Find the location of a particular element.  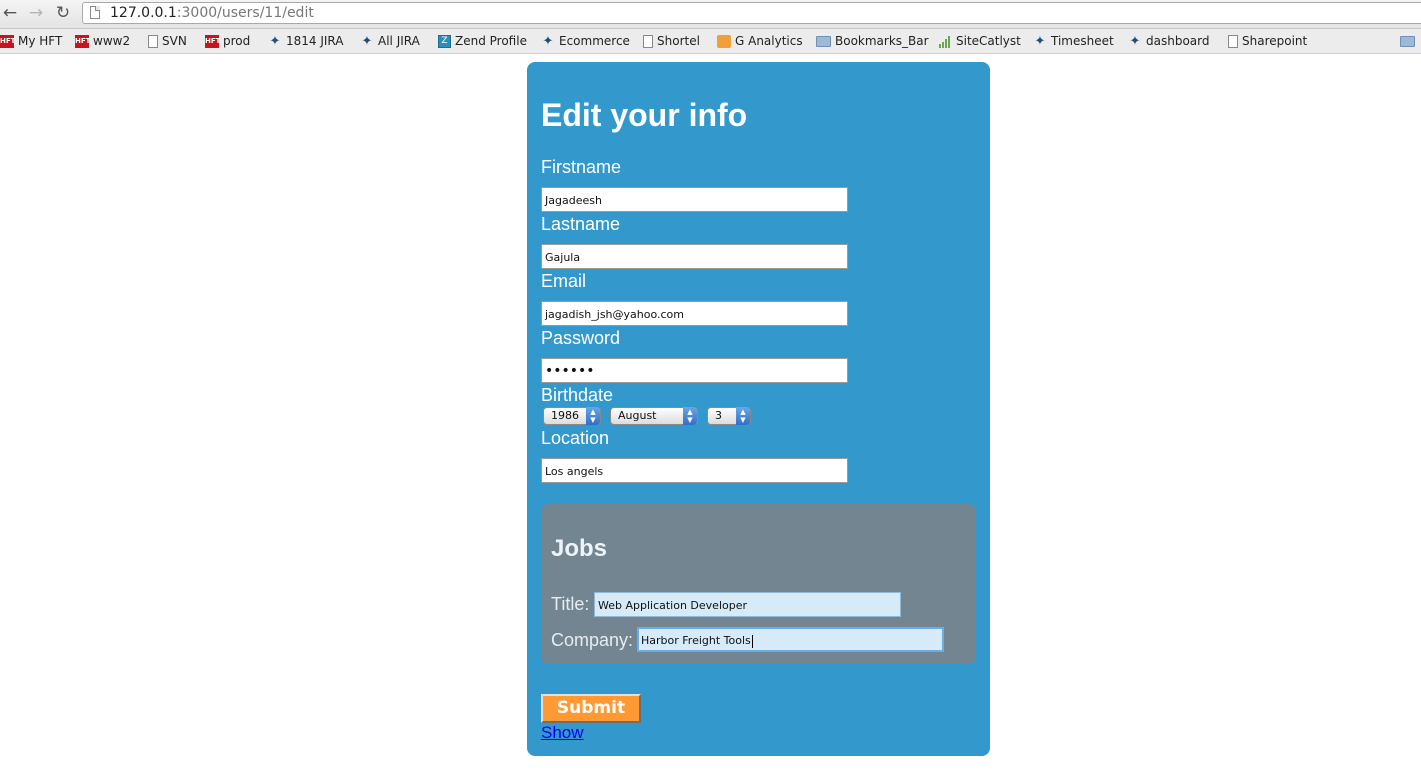

email-label: Email is located at coordinates (564, 281).